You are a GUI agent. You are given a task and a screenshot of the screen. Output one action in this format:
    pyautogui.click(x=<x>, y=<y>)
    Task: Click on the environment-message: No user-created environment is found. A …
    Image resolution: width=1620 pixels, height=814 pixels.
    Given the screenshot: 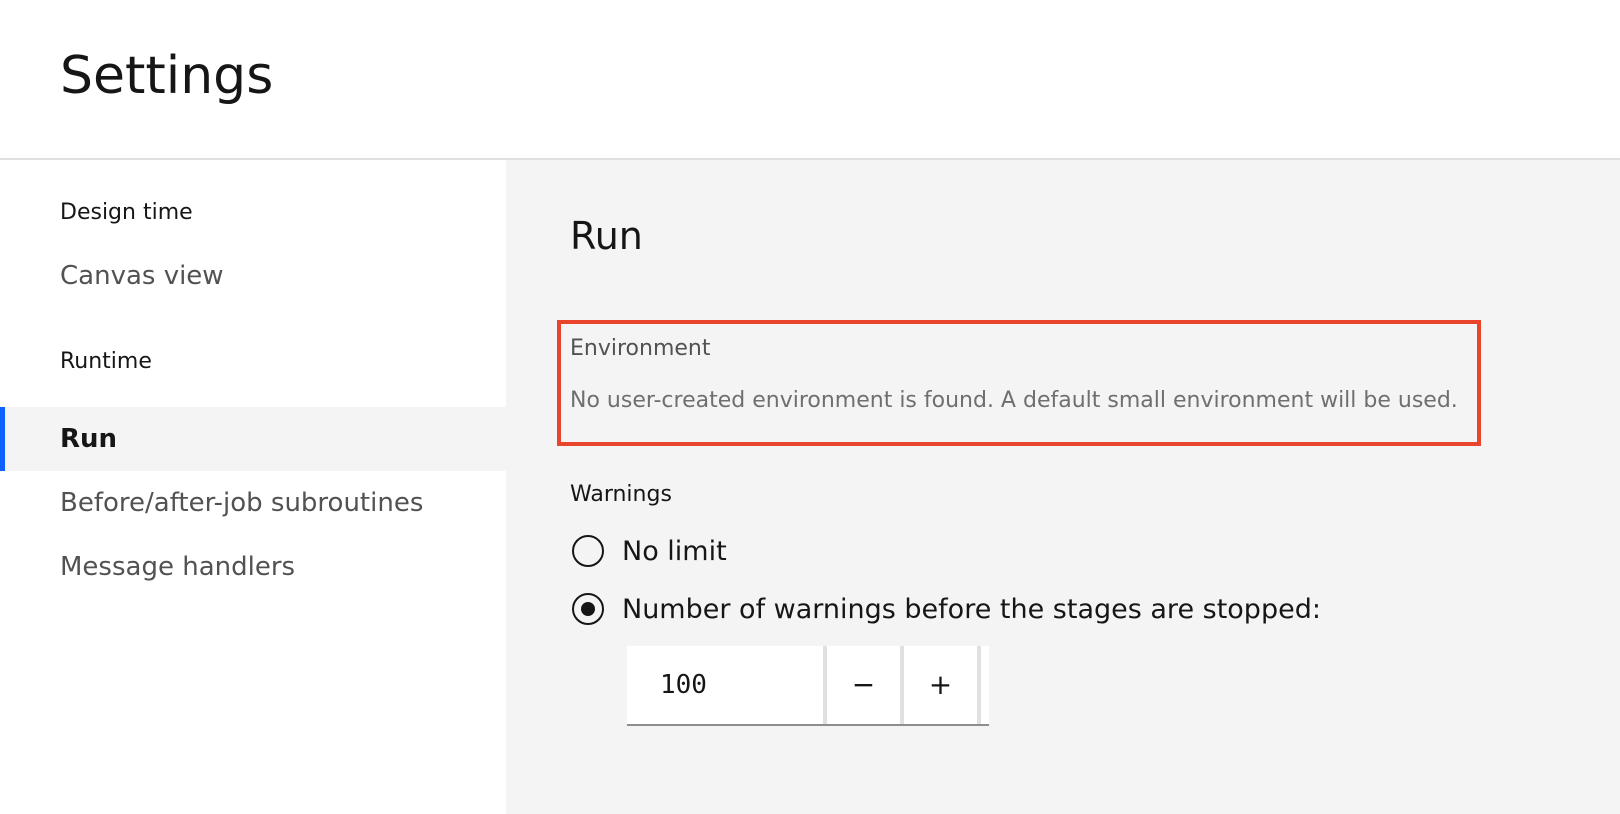 What is the action you would take?
    pyautogui.click(x=1014, y=400)
    